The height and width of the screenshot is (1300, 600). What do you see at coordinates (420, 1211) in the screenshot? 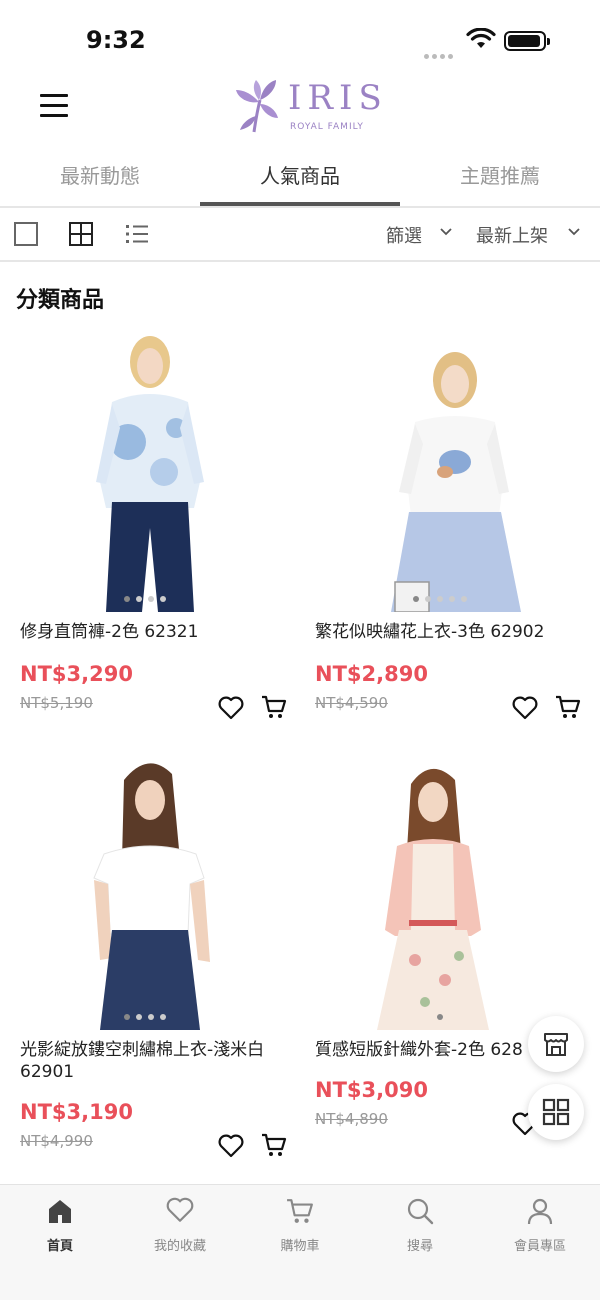
I see `search-icon` at bounding box center [420, 1211].